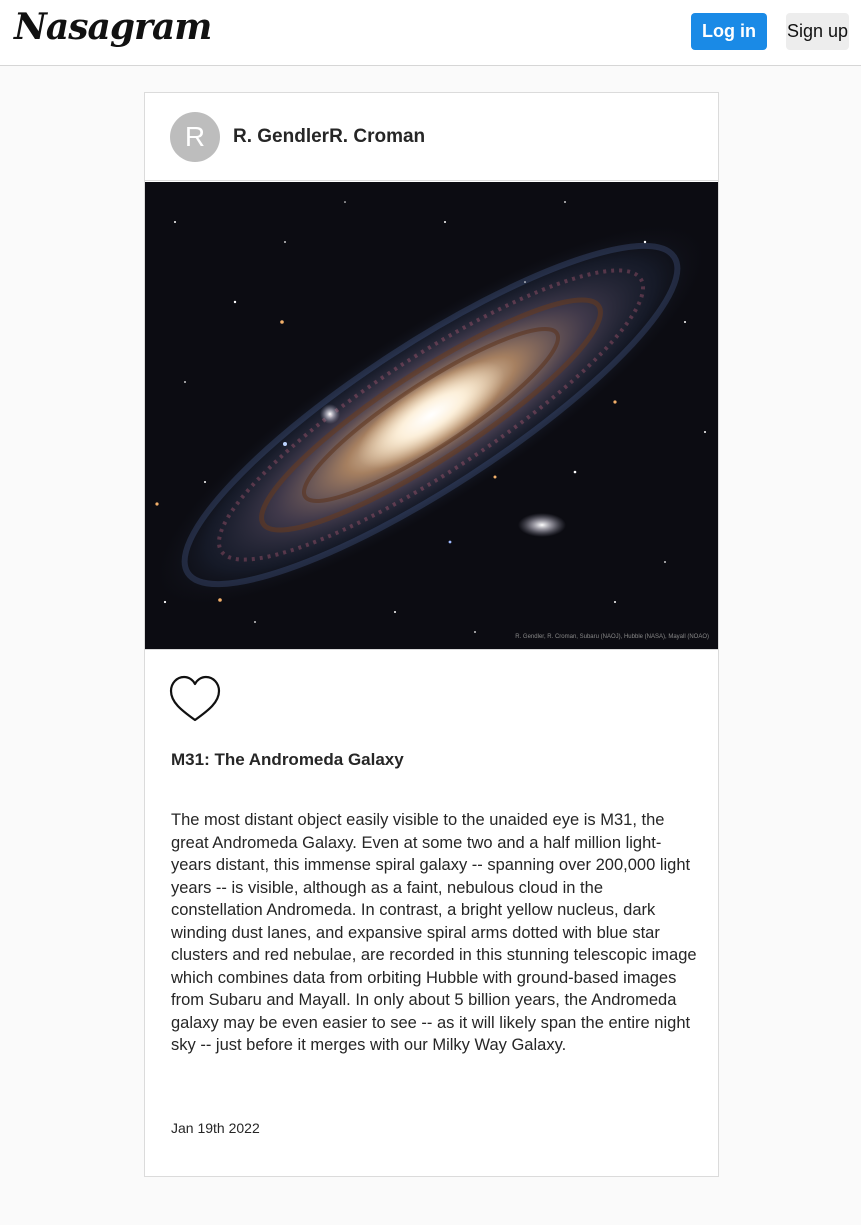 Image resolution: width=861 pixels, height=1225 pixels. I want to click on avatar: R, so click(195, 137).